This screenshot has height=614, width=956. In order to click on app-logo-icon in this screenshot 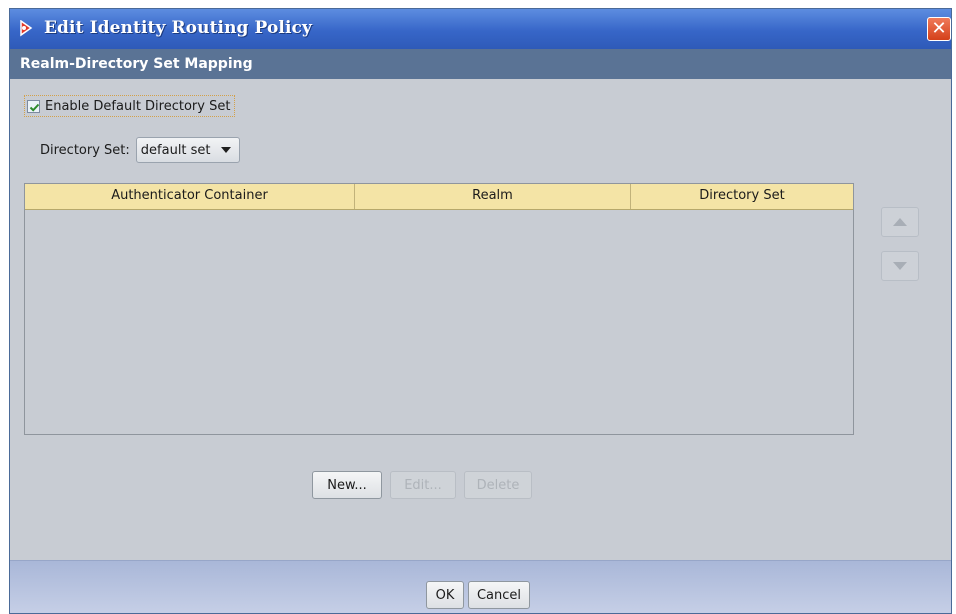, I will do `click(26, 28)`.